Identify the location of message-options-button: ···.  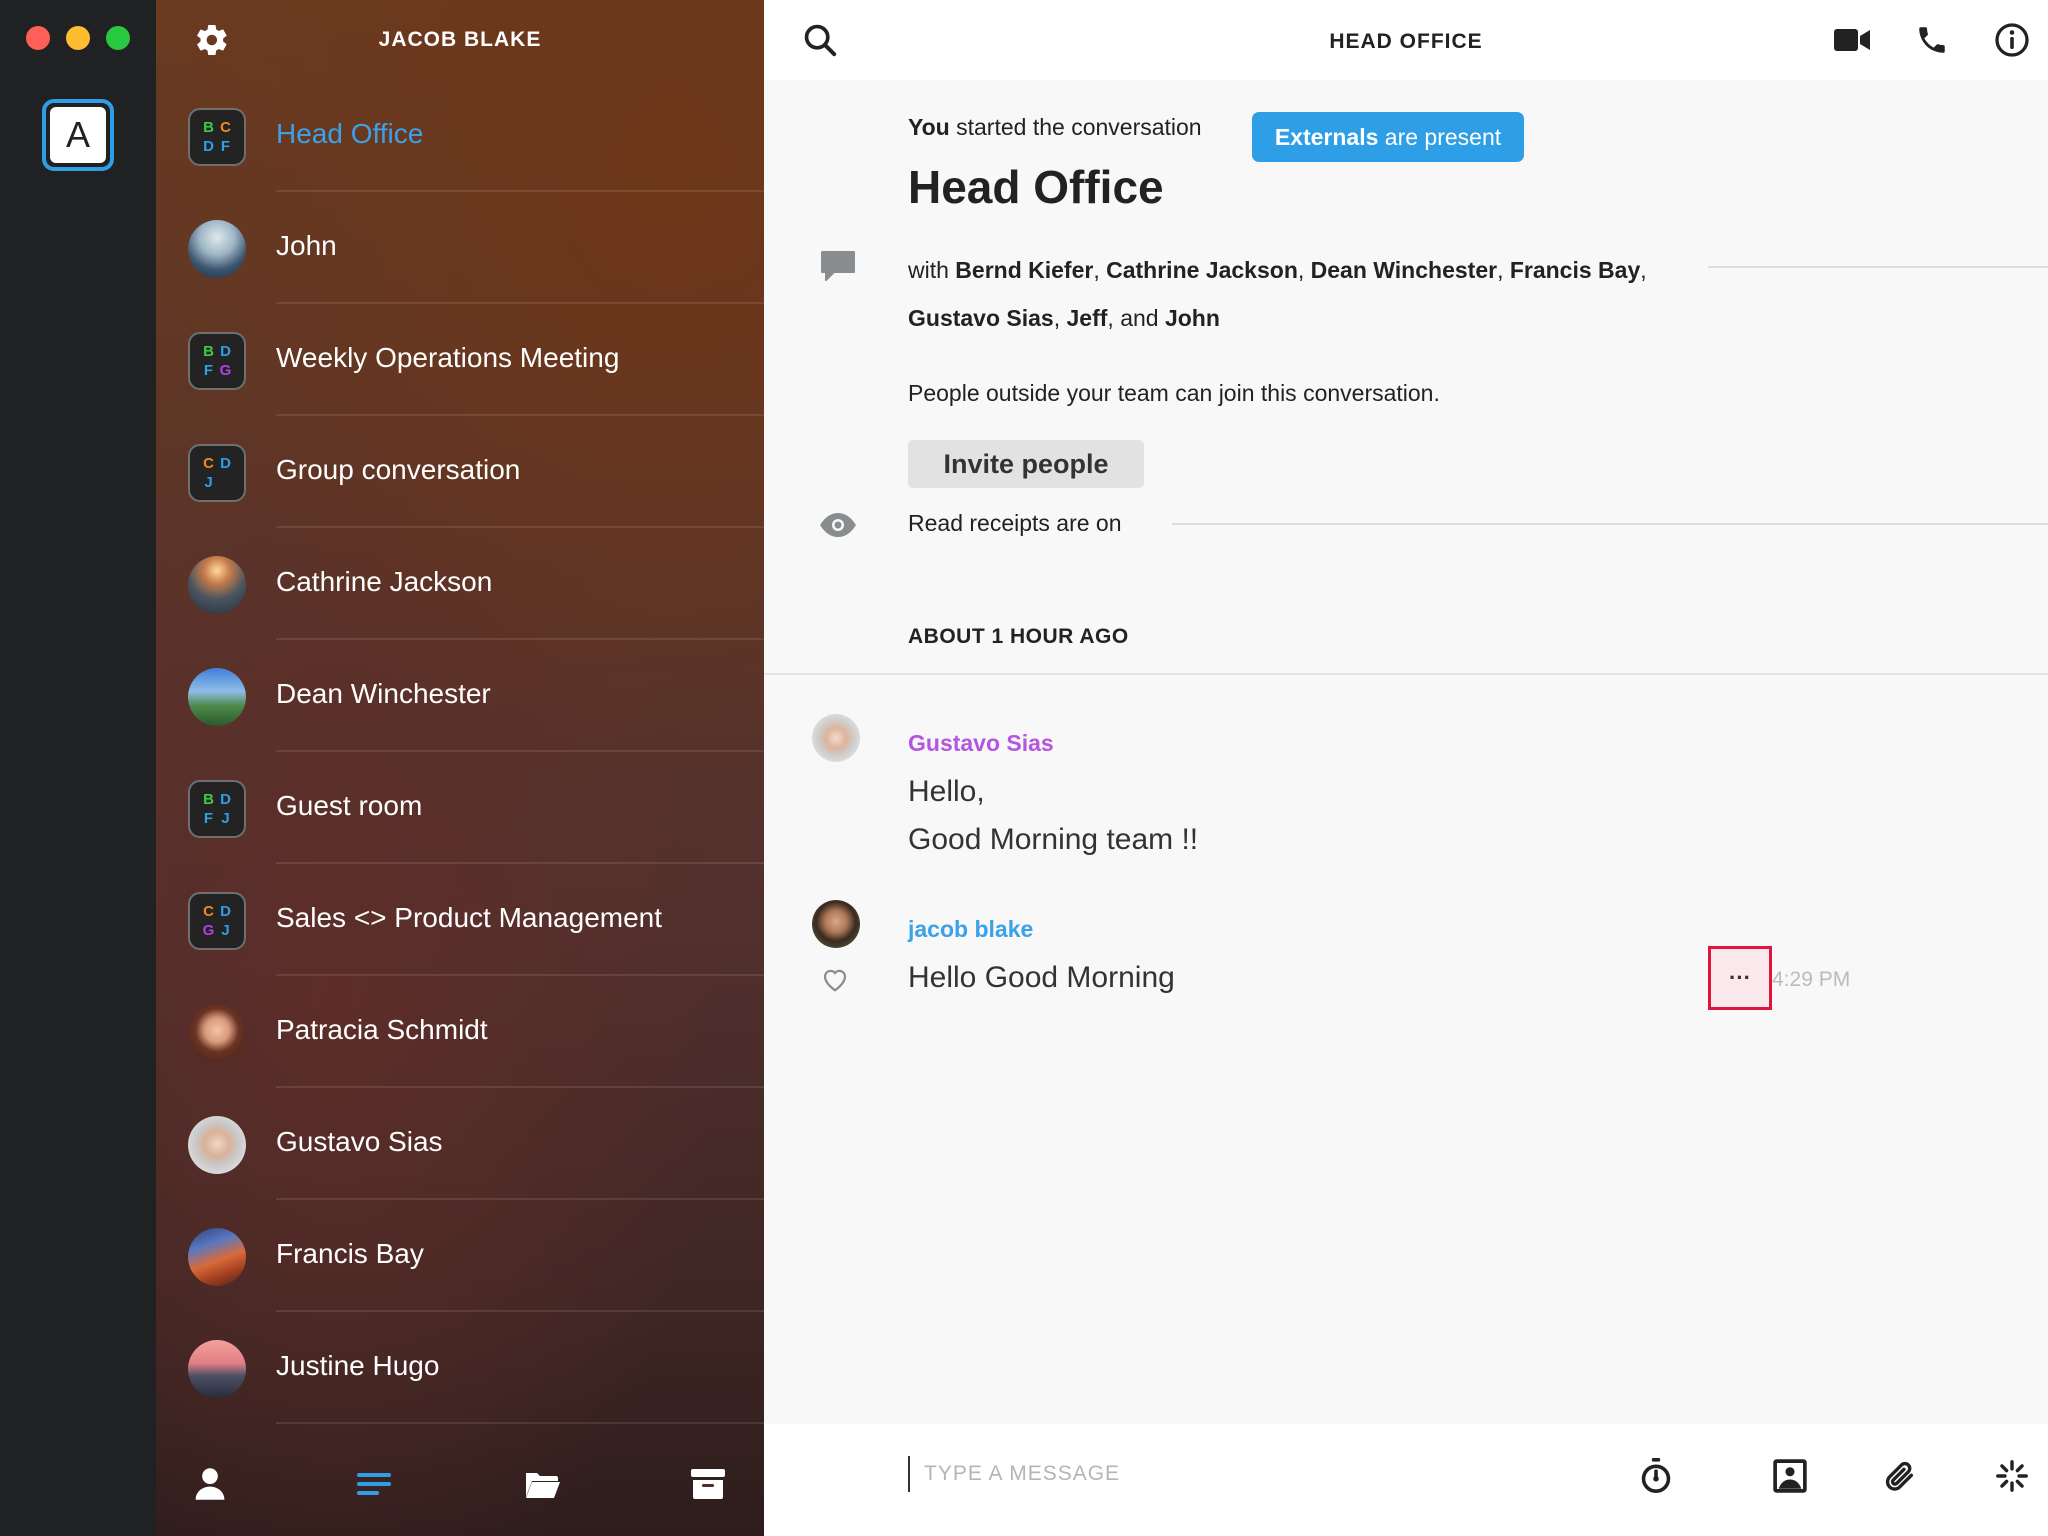
(1740, 978).